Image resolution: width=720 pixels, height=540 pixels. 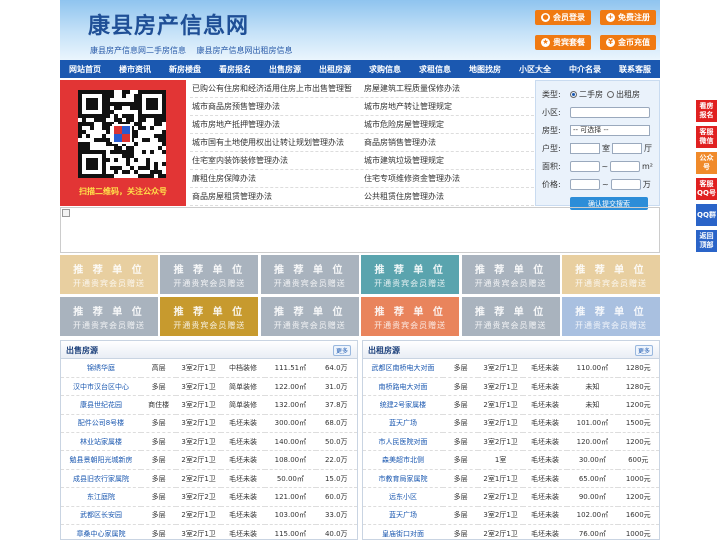 I want to click on policy-link: 城市国有土地使用权出让转让规划管理办法, so click(x=276, y=142).